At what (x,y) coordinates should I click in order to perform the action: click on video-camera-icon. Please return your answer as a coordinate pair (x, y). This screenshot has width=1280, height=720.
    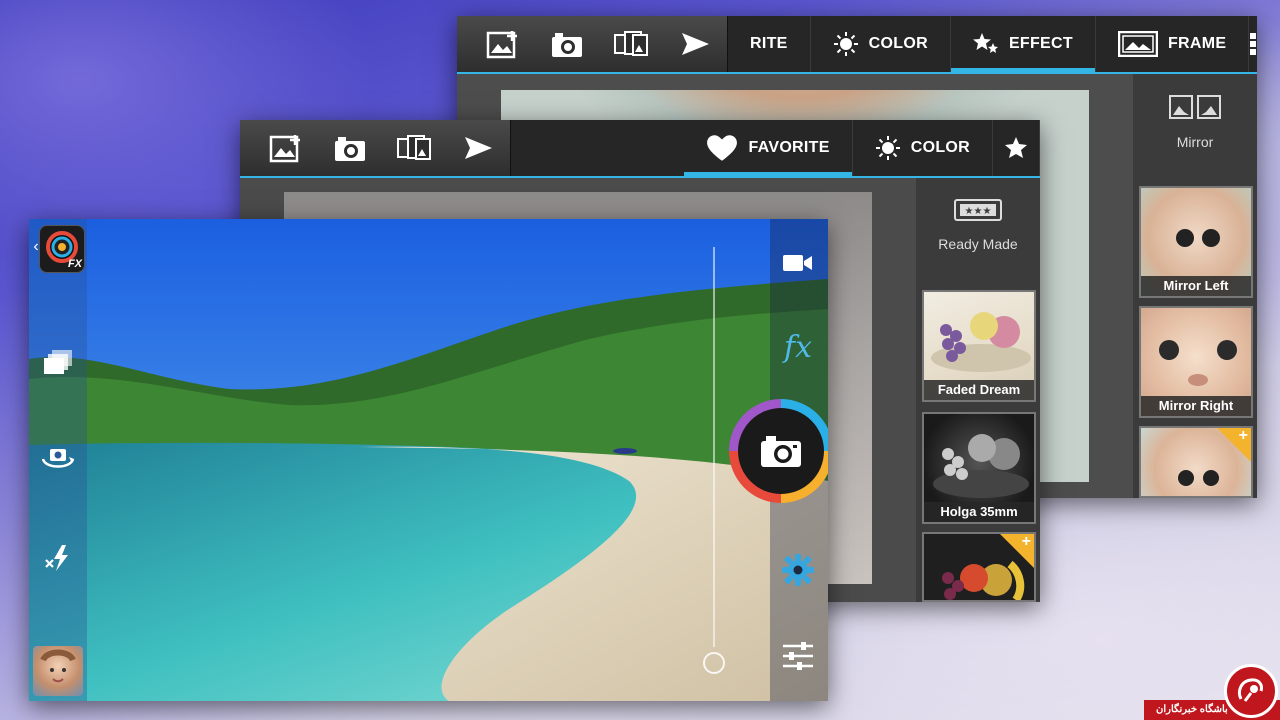
    Looking at the image, I should click on (797, 263).